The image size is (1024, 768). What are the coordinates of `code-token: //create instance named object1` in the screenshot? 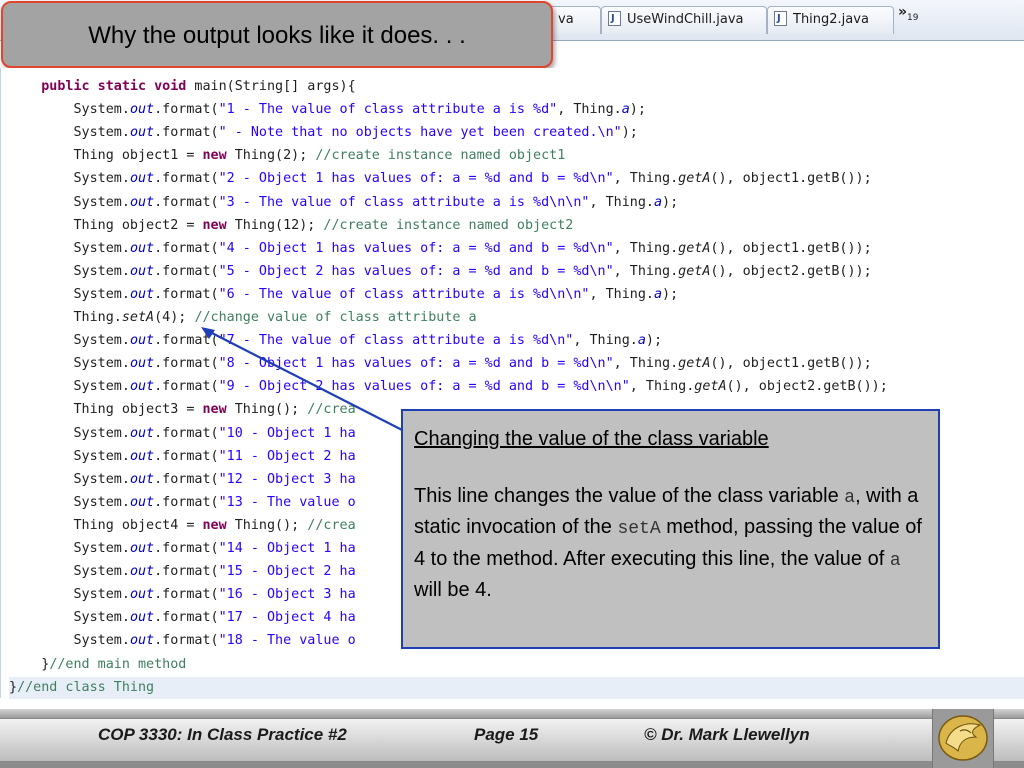 It's located at (440, 156).